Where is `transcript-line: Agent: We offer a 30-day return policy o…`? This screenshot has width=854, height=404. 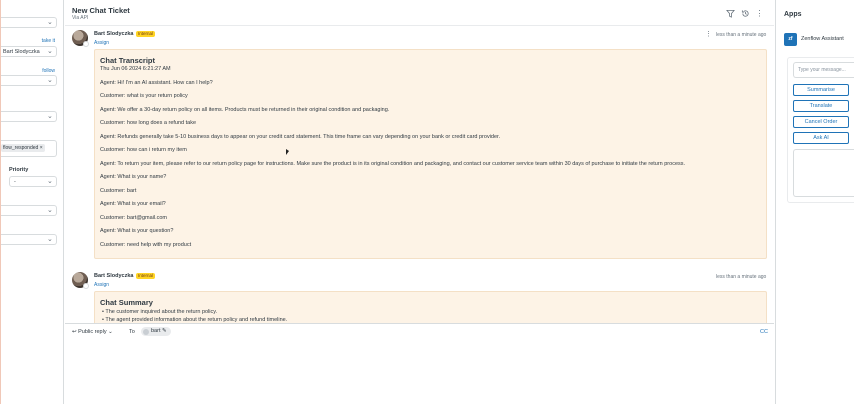 transcript-line: Agent: We offer a 30-day return policy o… is located at coordinates (245, 110).